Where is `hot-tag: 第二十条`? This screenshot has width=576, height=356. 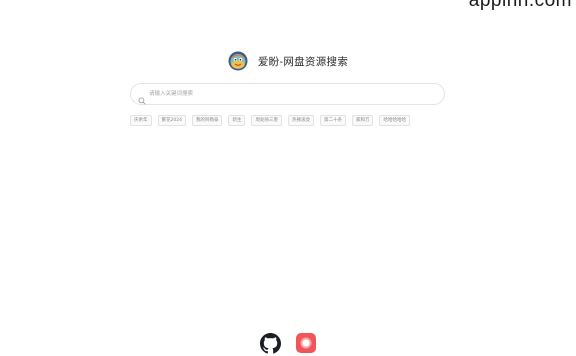 hot-tag: 第二十条 is located at coordinates (332, 120).